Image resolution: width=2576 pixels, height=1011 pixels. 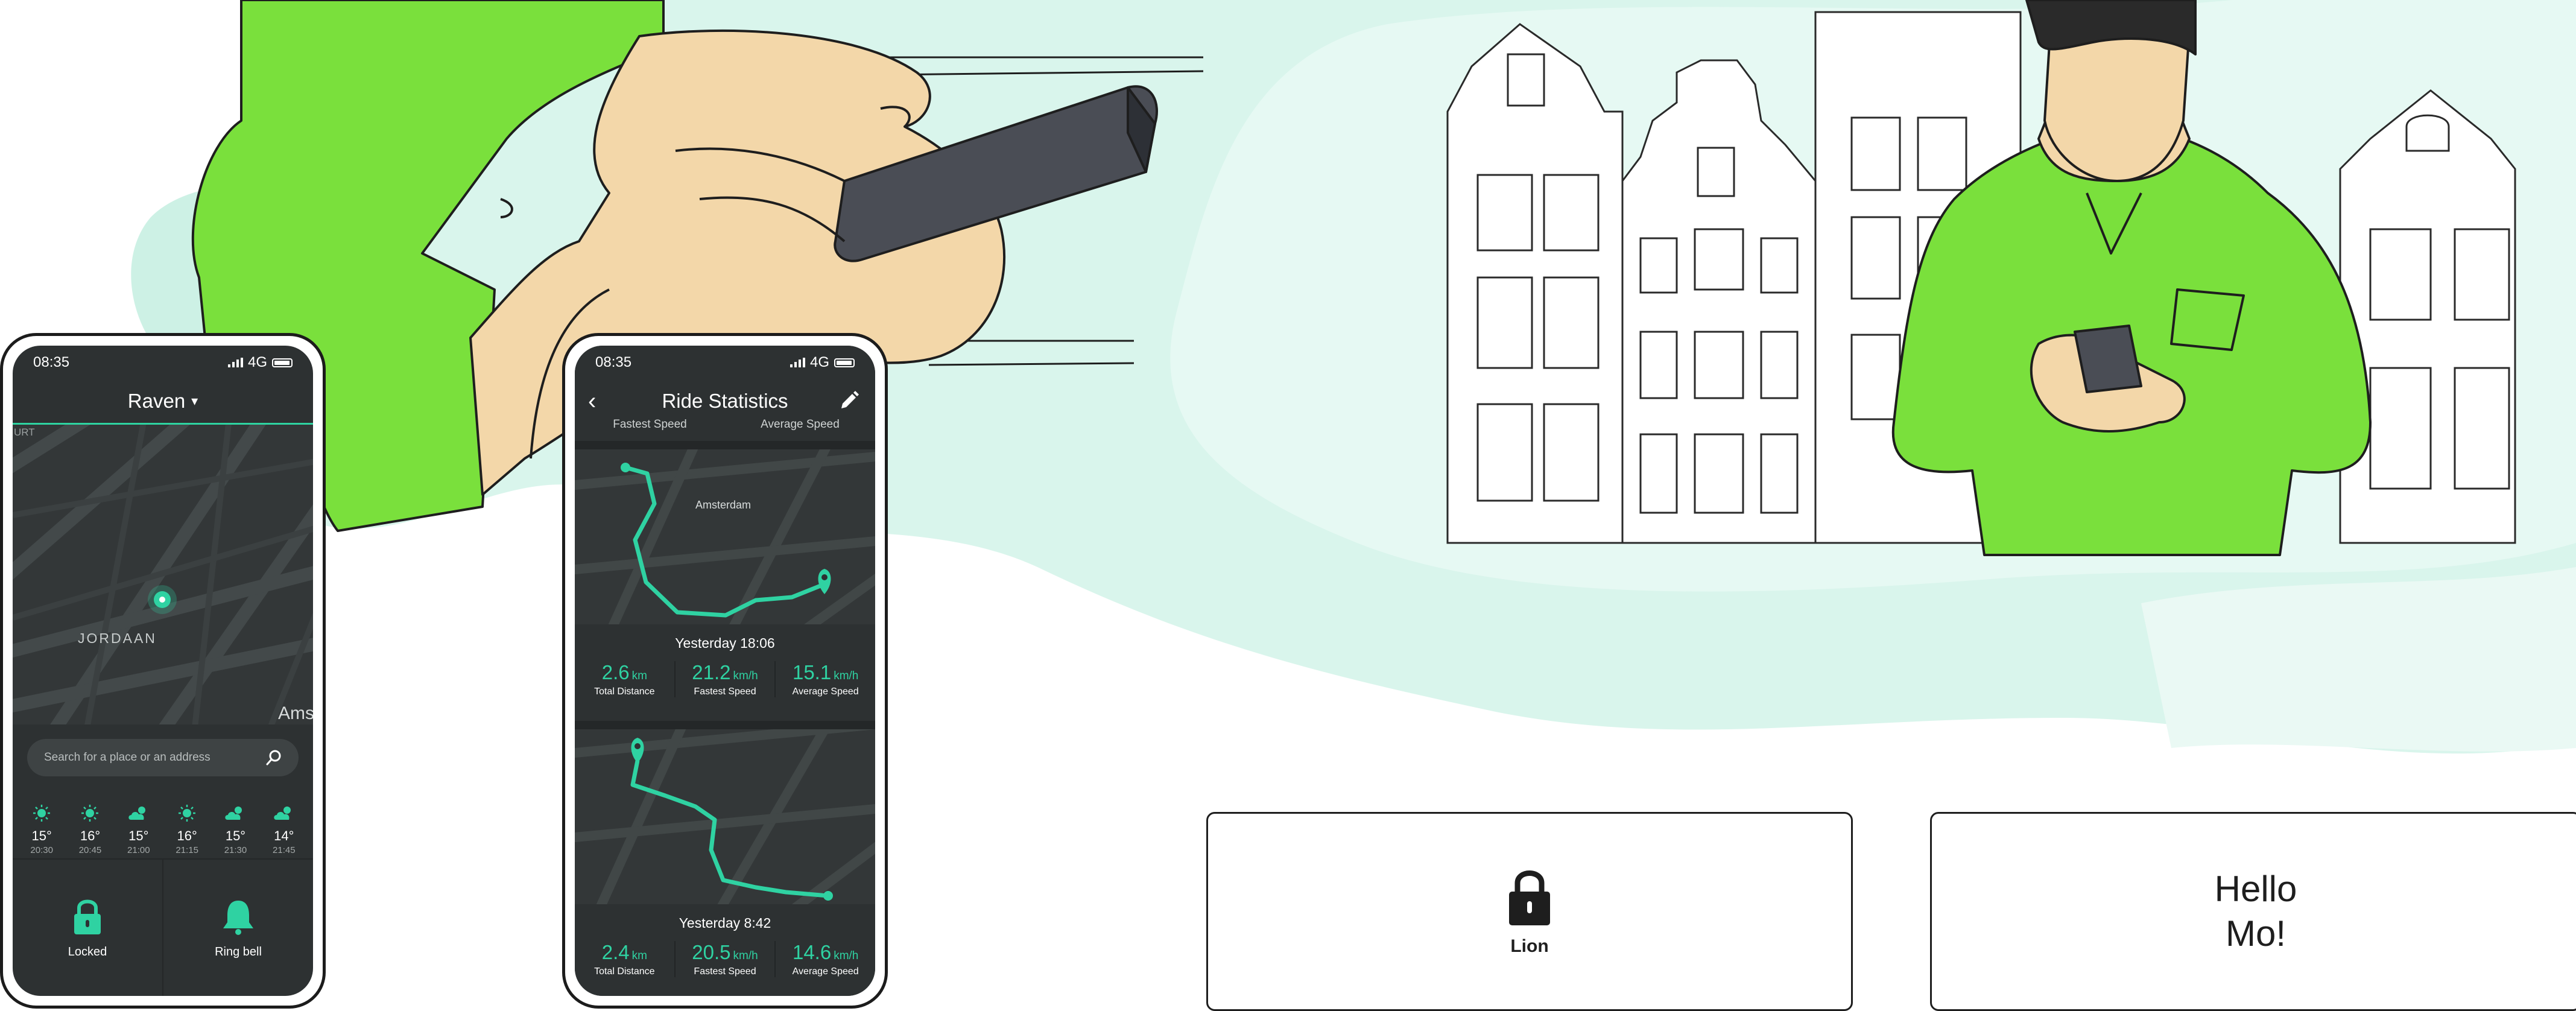 I want to click on edge-label: URT, so click(x=24, y=432).